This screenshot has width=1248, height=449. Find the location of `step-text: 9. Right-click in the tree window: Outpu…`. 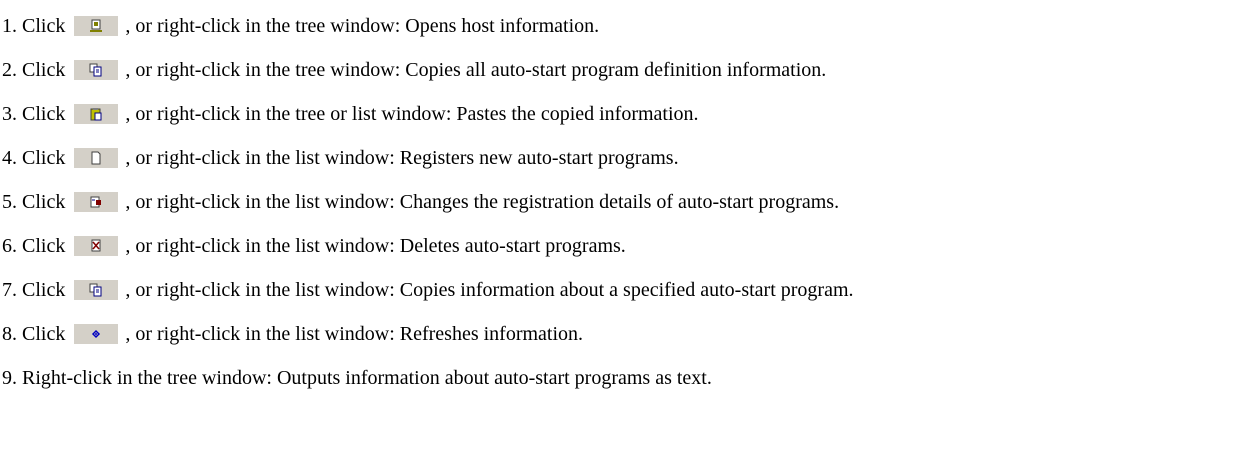

step-text: 9. Right-click in the tree window: Outpu… is located at coordinates (357, 378).